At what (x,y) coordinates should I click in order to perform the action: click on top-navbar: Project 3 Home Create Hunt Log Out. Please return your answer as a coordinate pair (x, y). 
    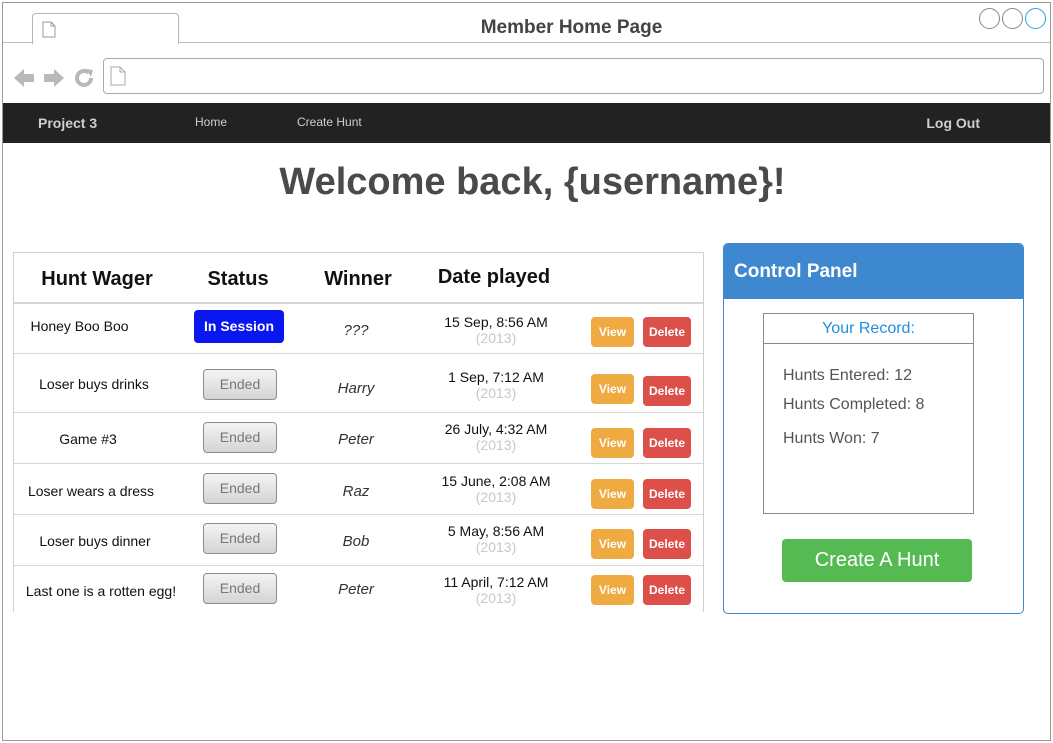
    Looking at the image, I should click on (526, 123).